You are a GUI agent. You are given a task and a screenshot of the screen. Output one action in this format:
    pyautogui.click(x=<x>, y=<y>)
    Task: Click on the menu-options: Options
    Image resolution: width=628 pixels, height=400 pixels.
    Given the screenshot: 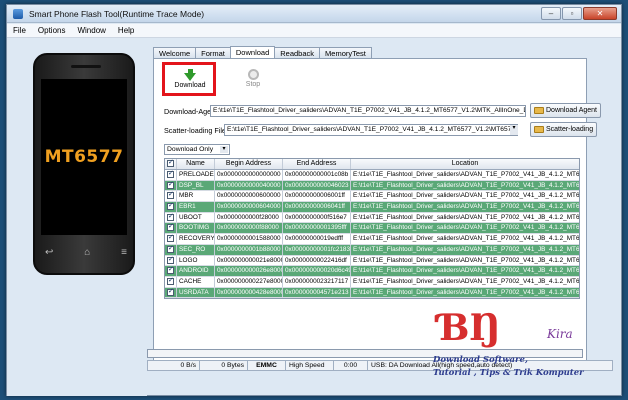 What is the action you would take?
    pyautogui.click(x=52, y=30)
    